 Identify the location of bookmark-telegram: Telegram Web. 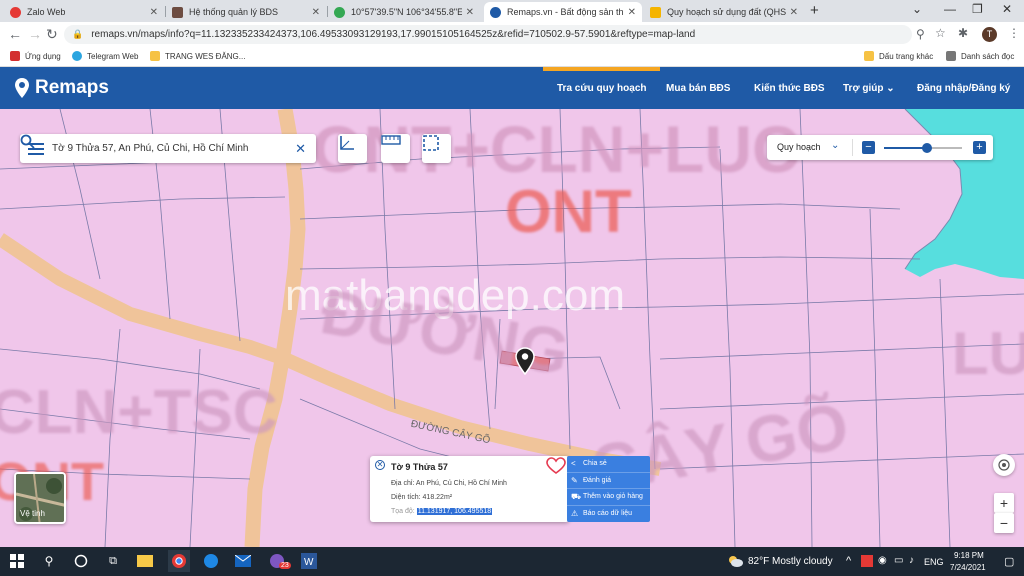
(105, 56).